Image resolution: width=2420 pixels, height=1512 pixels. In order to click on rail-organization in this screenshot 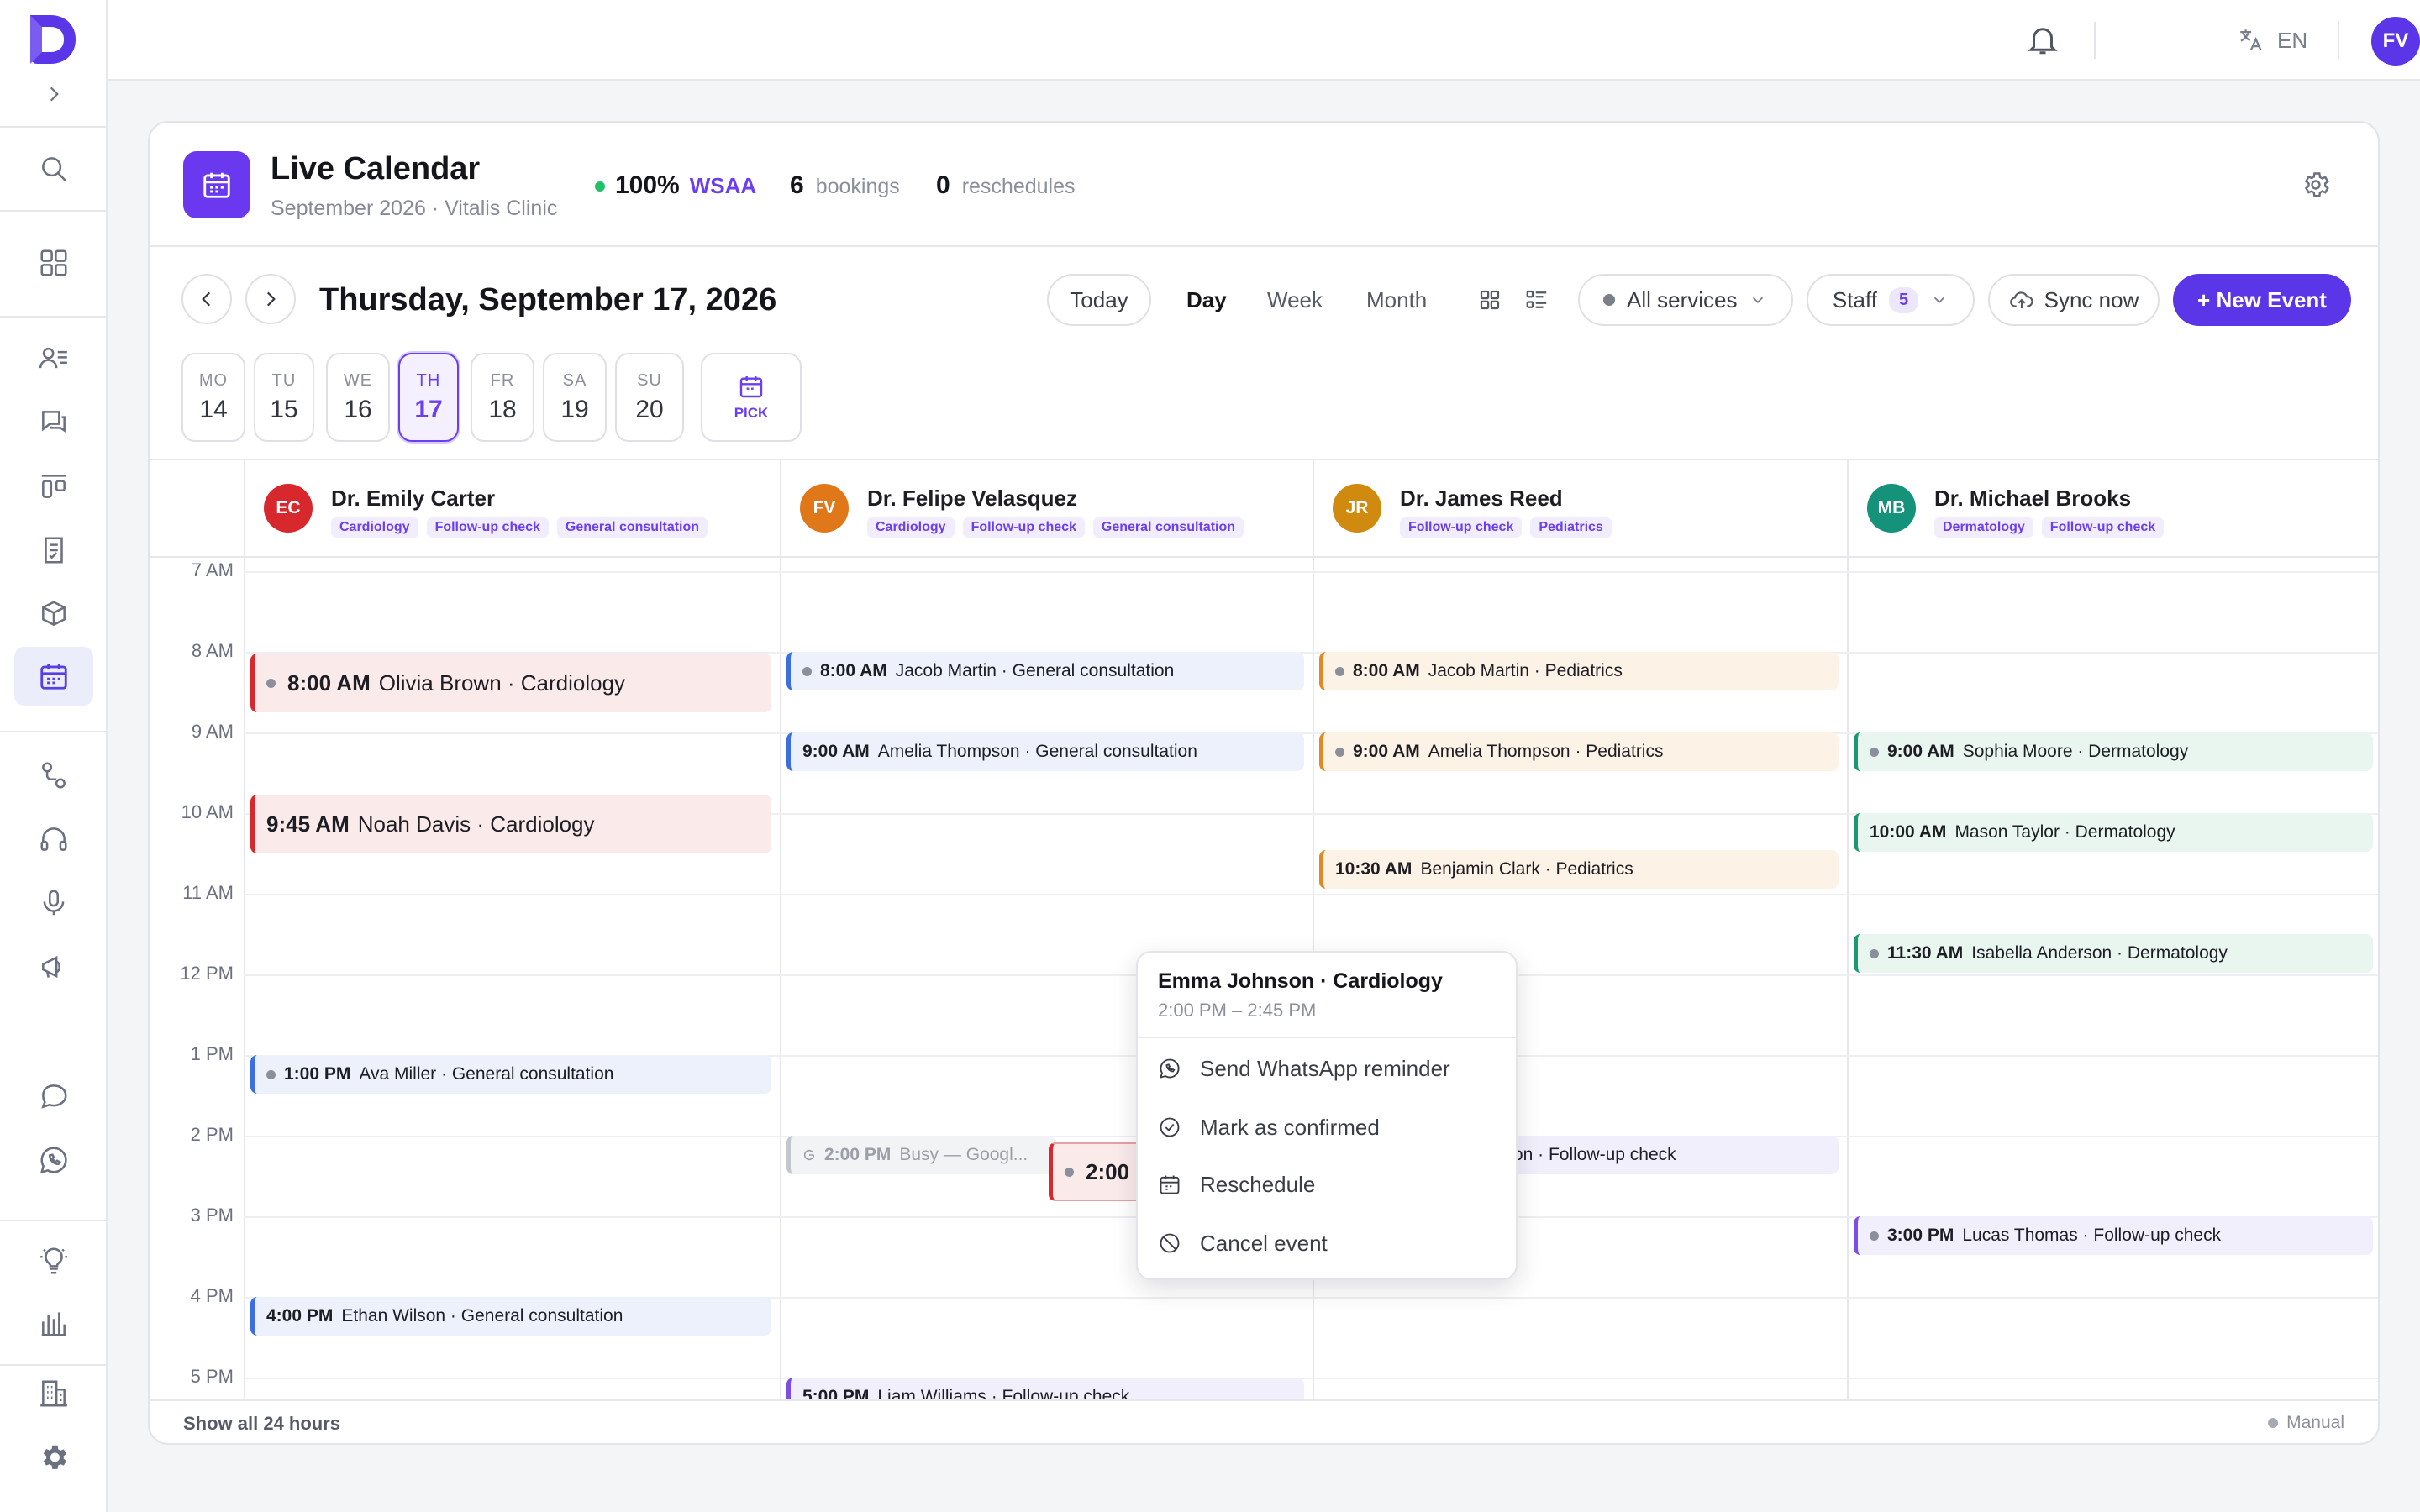, I will do `click(53, 1393)`.